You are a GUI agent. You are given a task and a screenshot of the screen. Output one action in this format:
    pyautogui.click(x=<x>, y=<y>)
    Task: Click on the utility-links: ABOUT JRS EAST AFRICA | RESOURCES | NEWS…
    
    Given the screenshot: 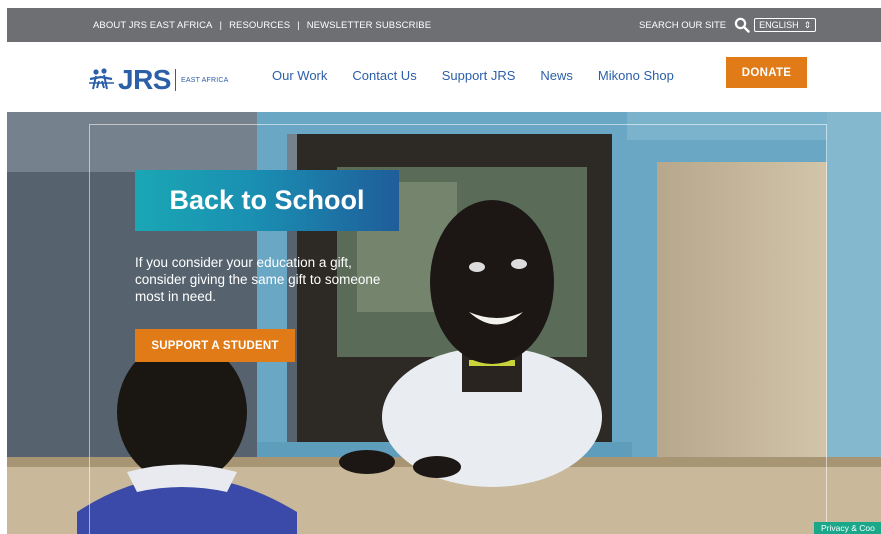 What is the action you would take?
    pyautogui.click(x=262, y=25)
    